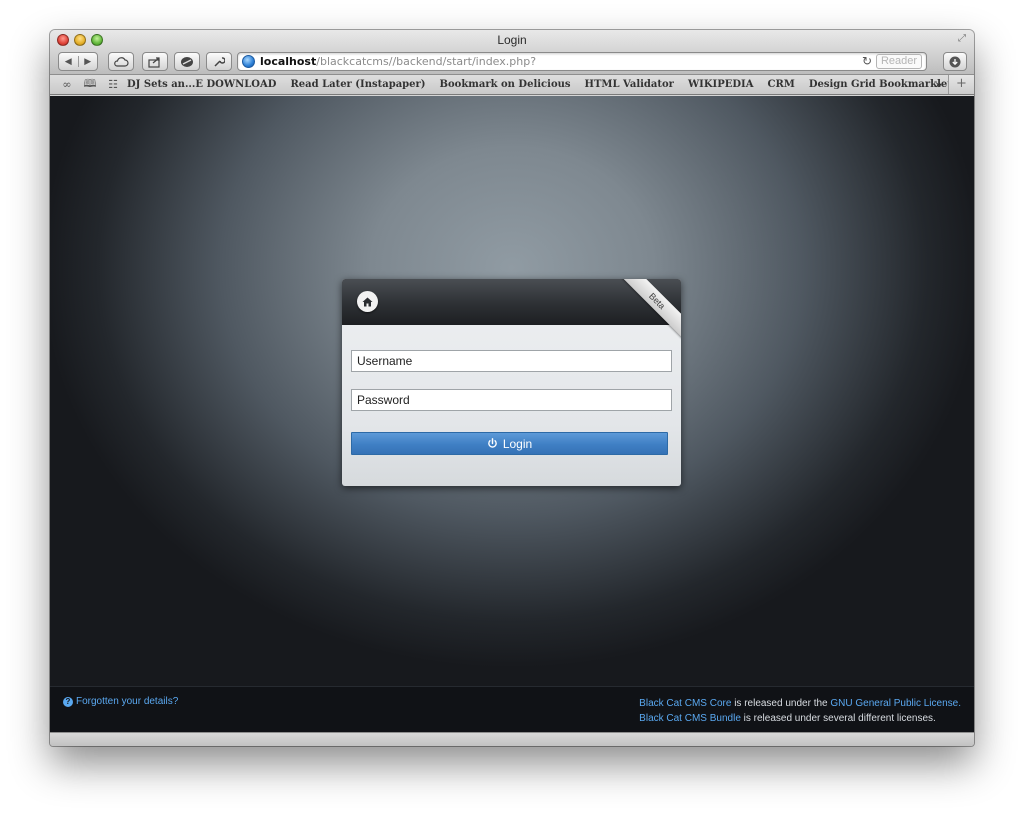  I want to click on download-icon, so click(955, 61).